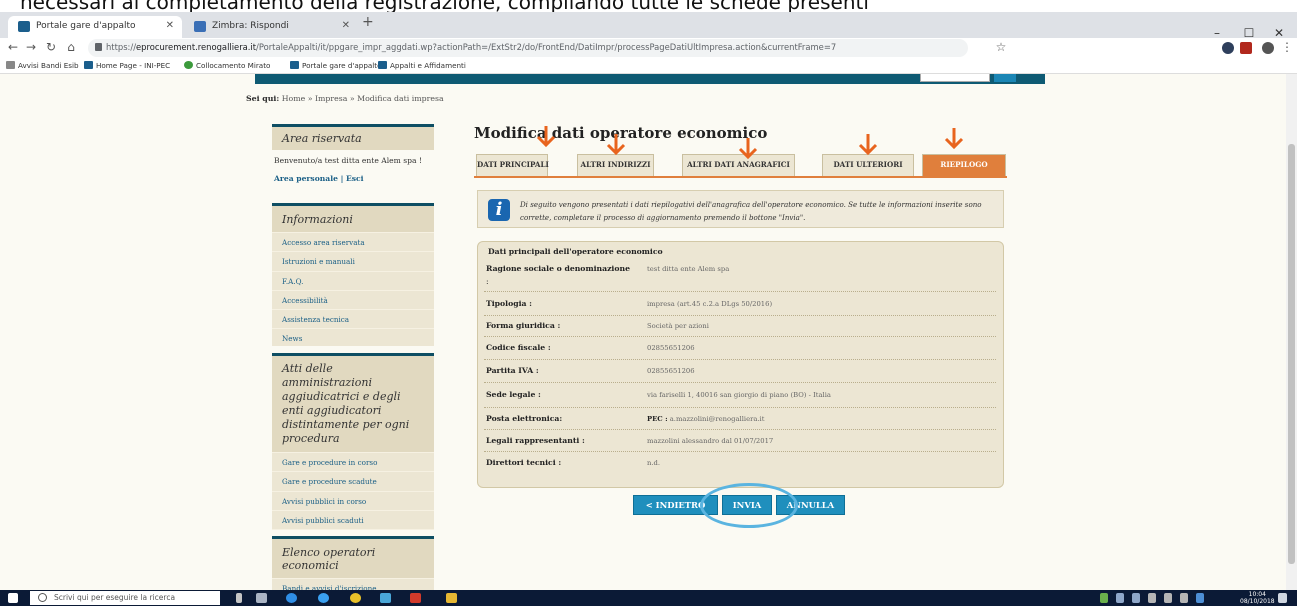 The image size is (1297, 606). Describe the element at coordinates (10, 65) in the screenshot. I see `page-icon` at that location.